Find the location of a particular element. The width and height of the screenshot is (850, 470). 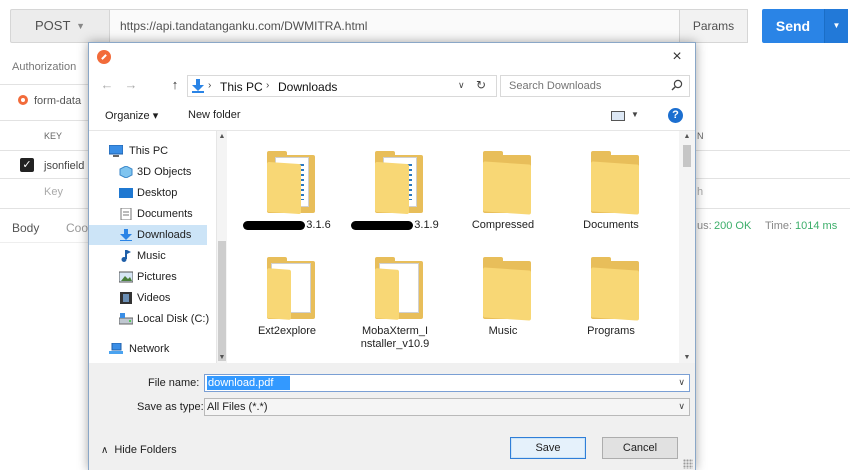

form-data-radio is located at coordinates (23, 100).